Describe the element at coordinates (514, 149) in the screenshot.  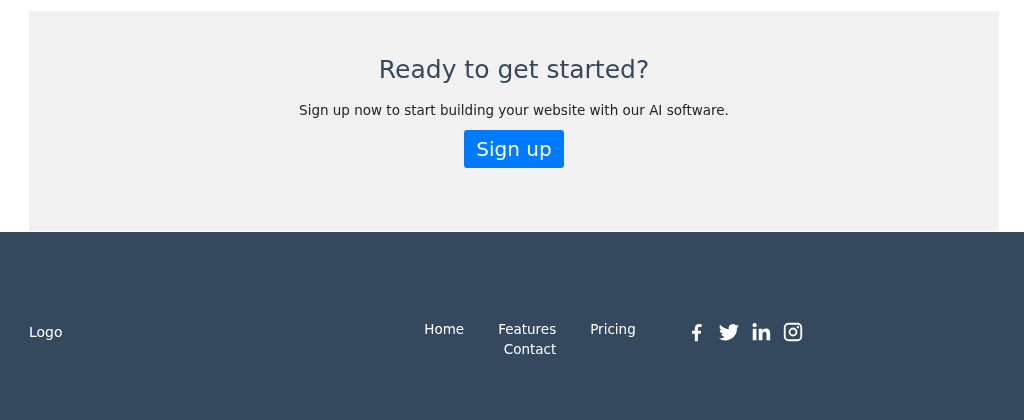
I see `signup-button: Sign up` at that location.